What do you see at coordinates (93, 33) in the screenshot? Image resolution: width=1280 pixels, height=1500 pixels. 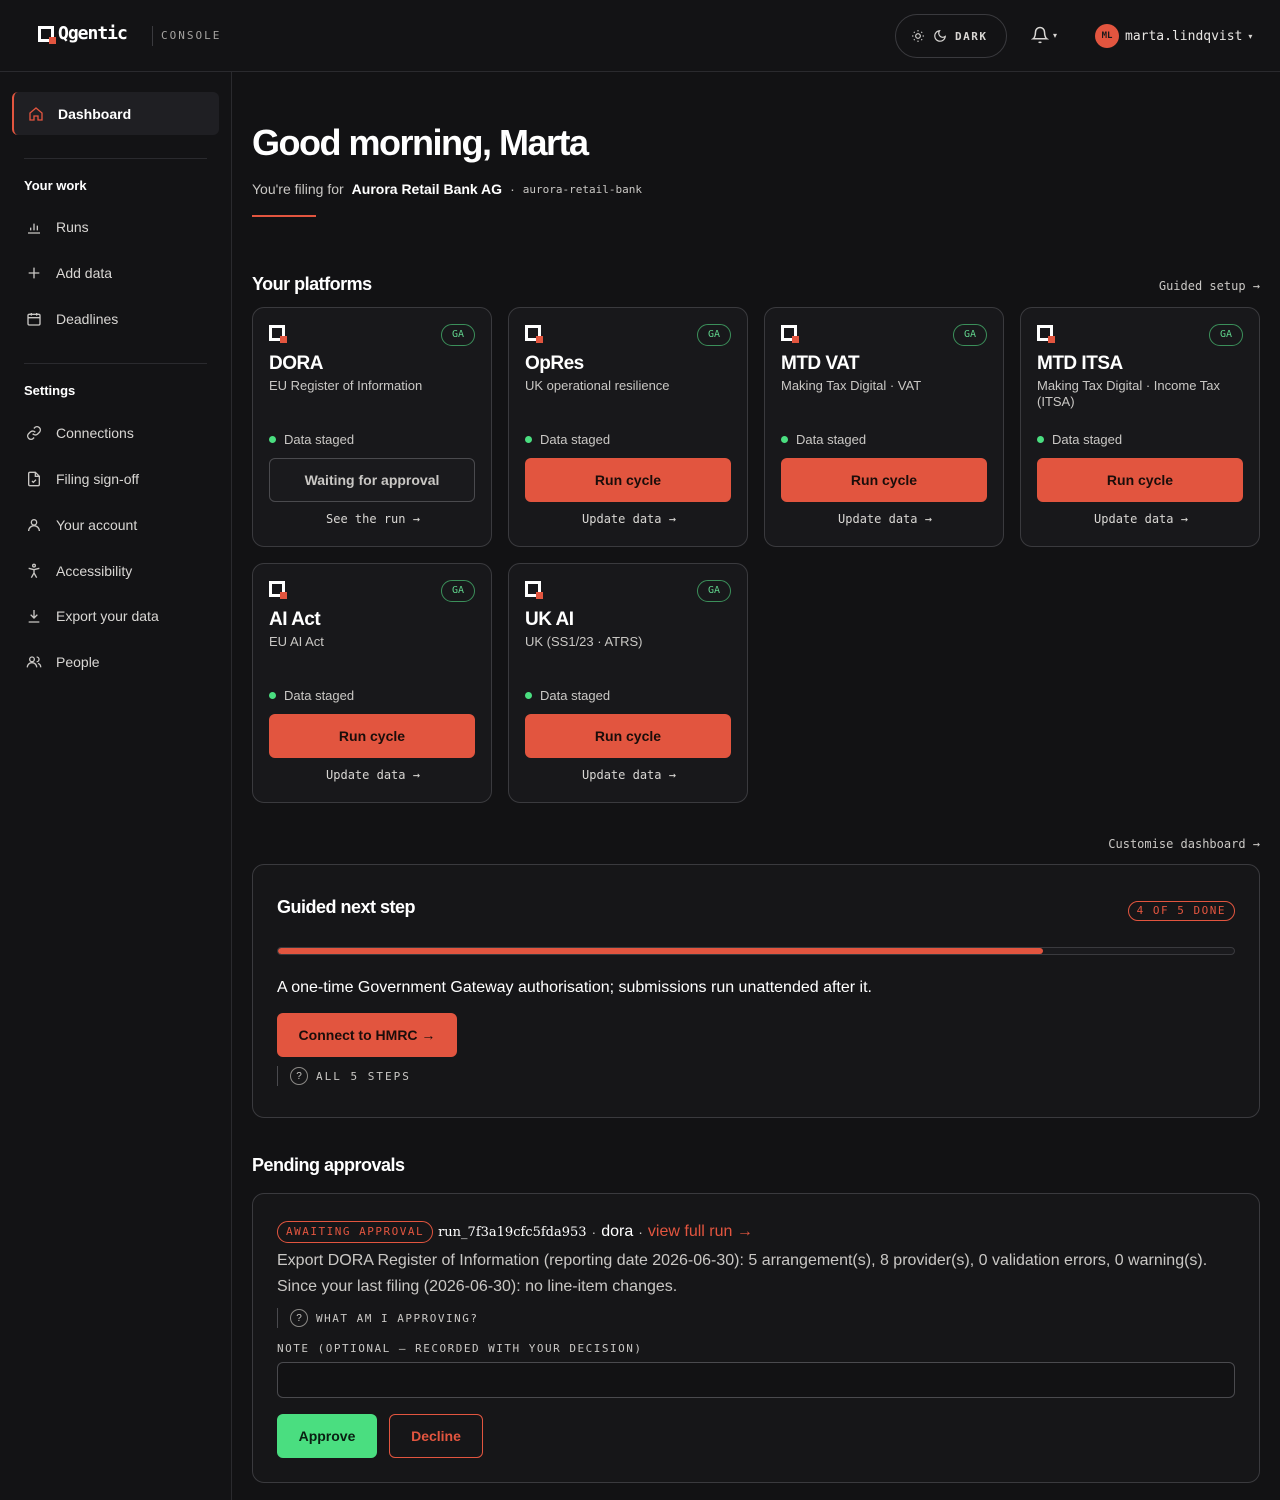 I see `brand-name: Qgentic` at bounding box center [93, 33].